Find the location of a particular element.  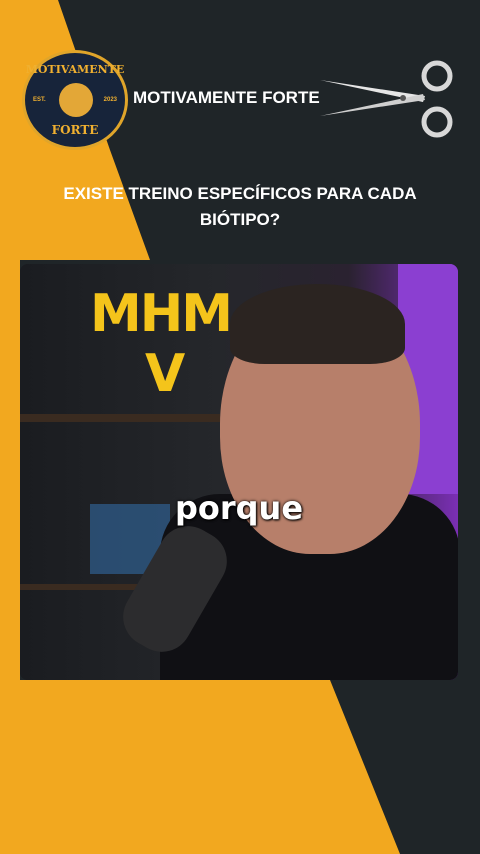

video-caption: porque is located at coordinates (239, 508).